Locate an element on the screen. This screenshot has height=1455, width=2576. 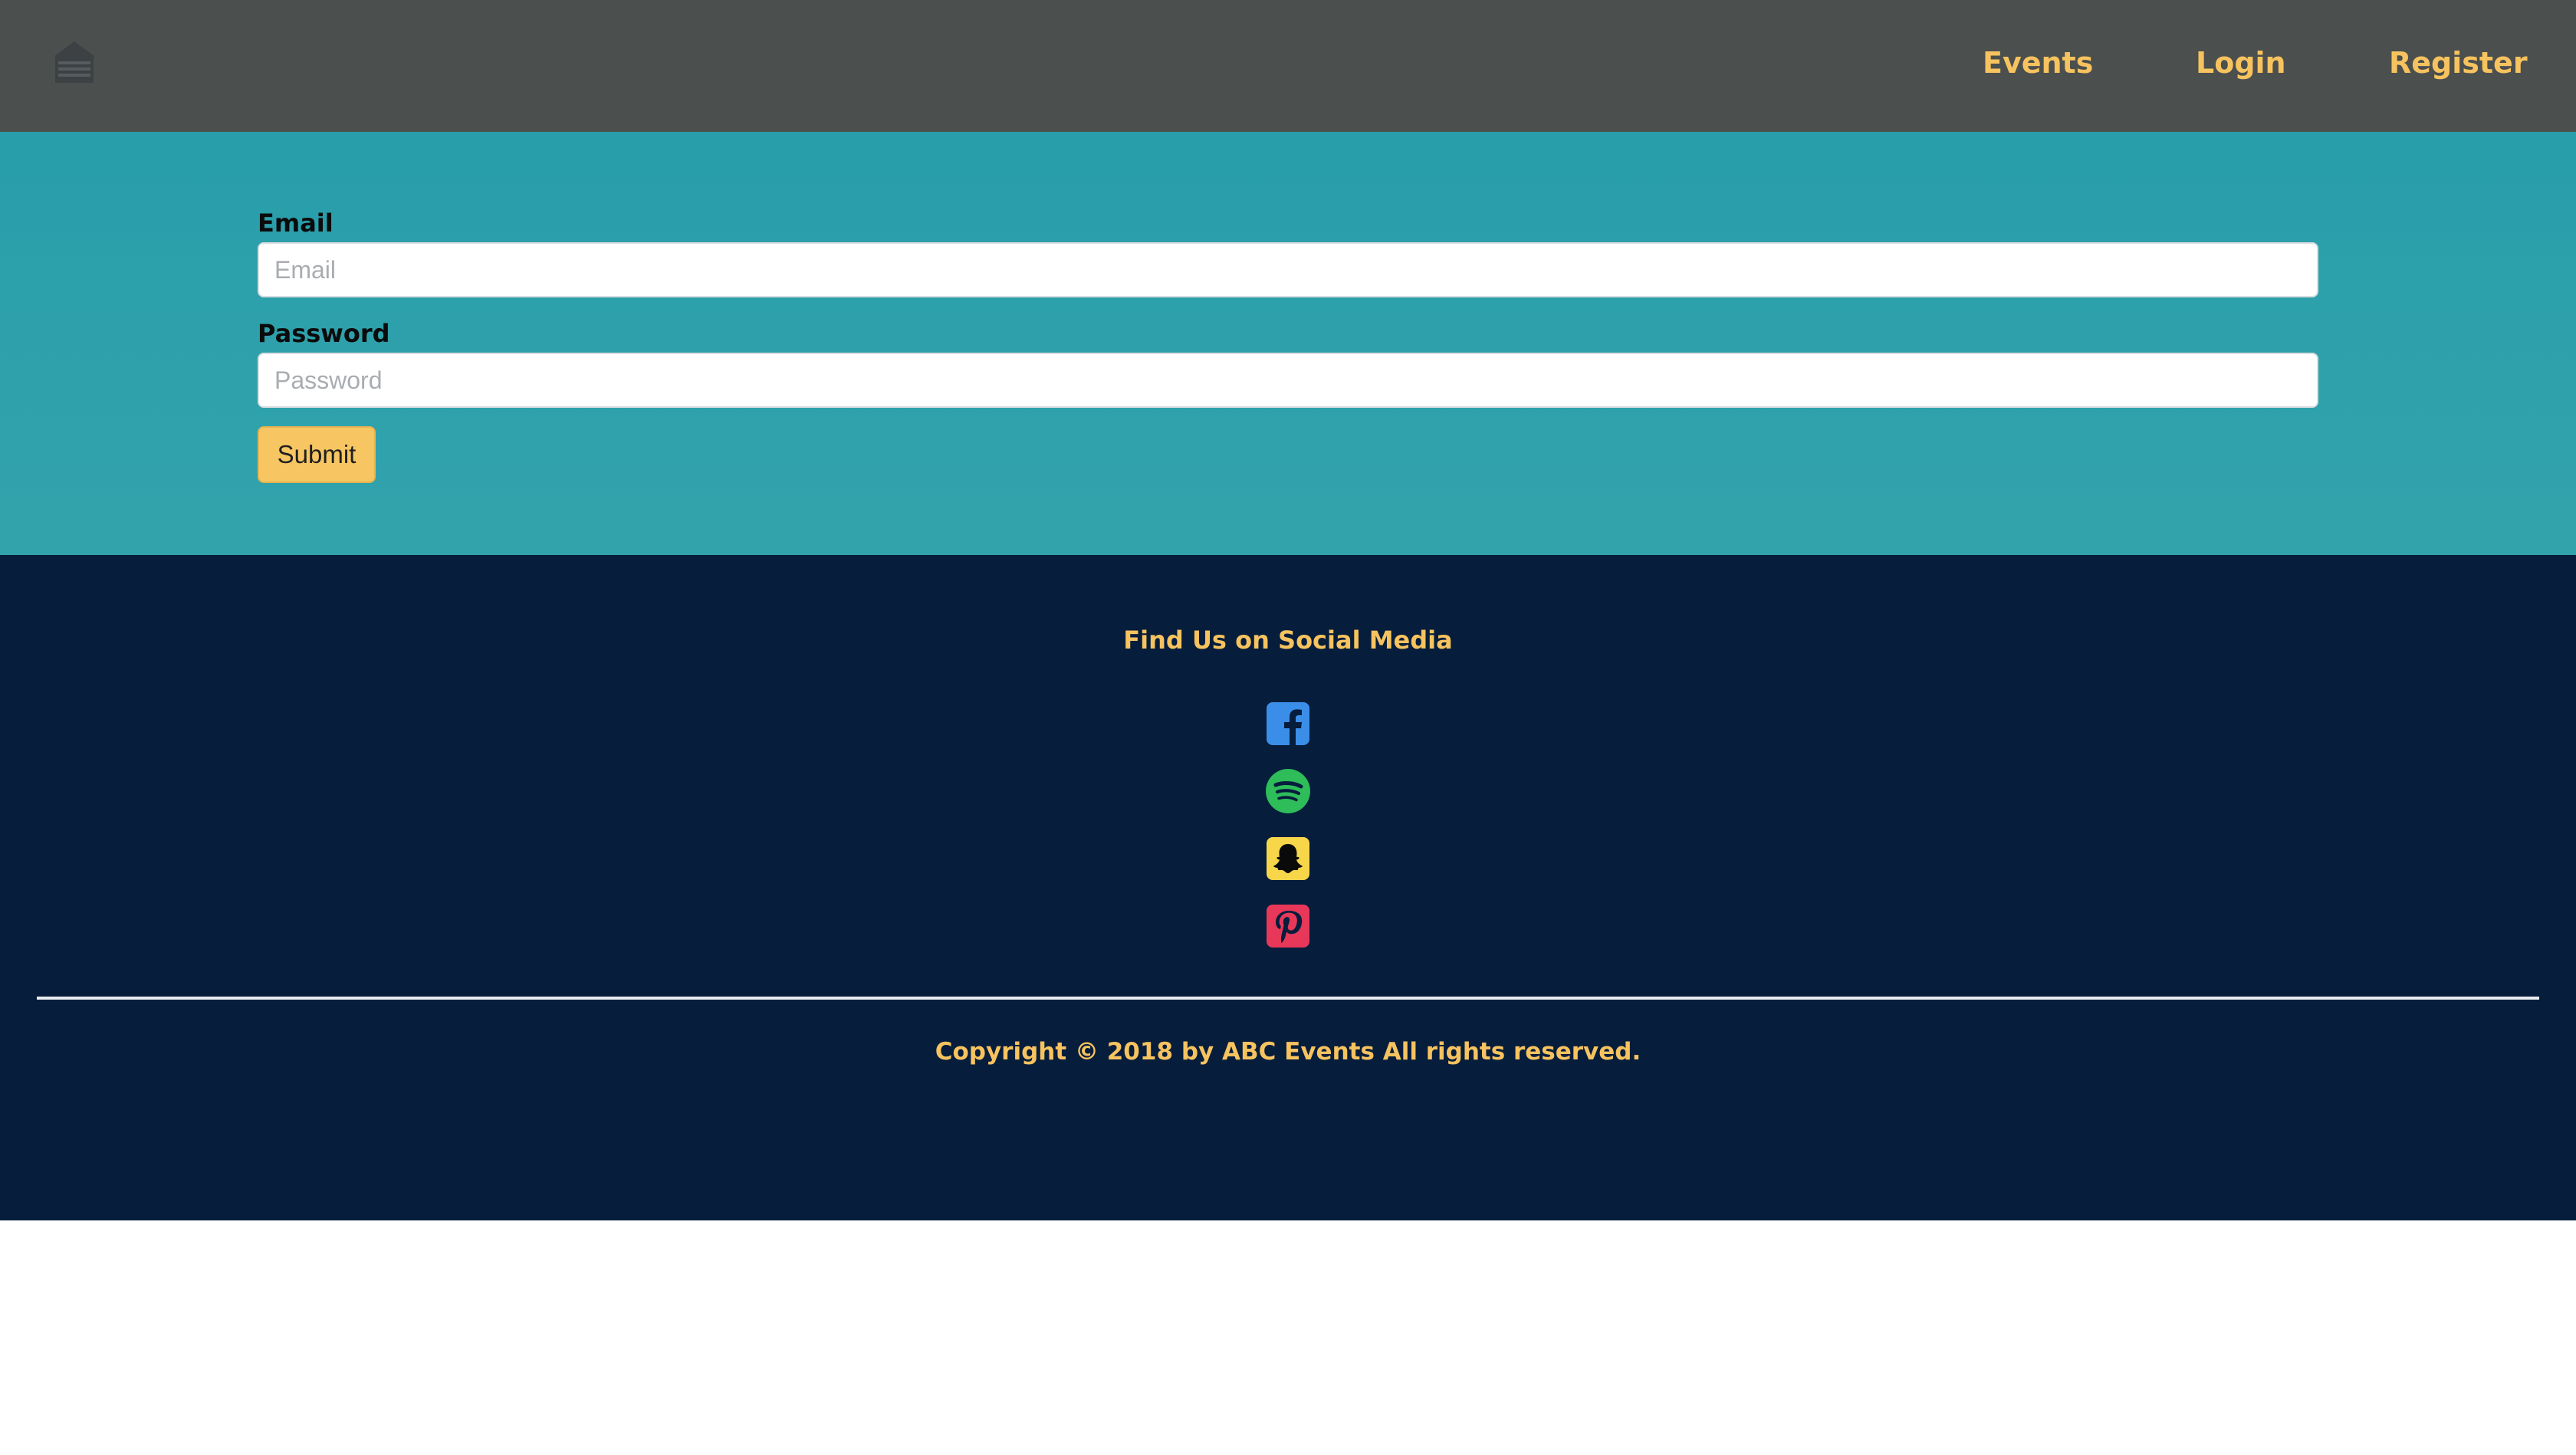
home-icon is located at coordinates (75, 62).